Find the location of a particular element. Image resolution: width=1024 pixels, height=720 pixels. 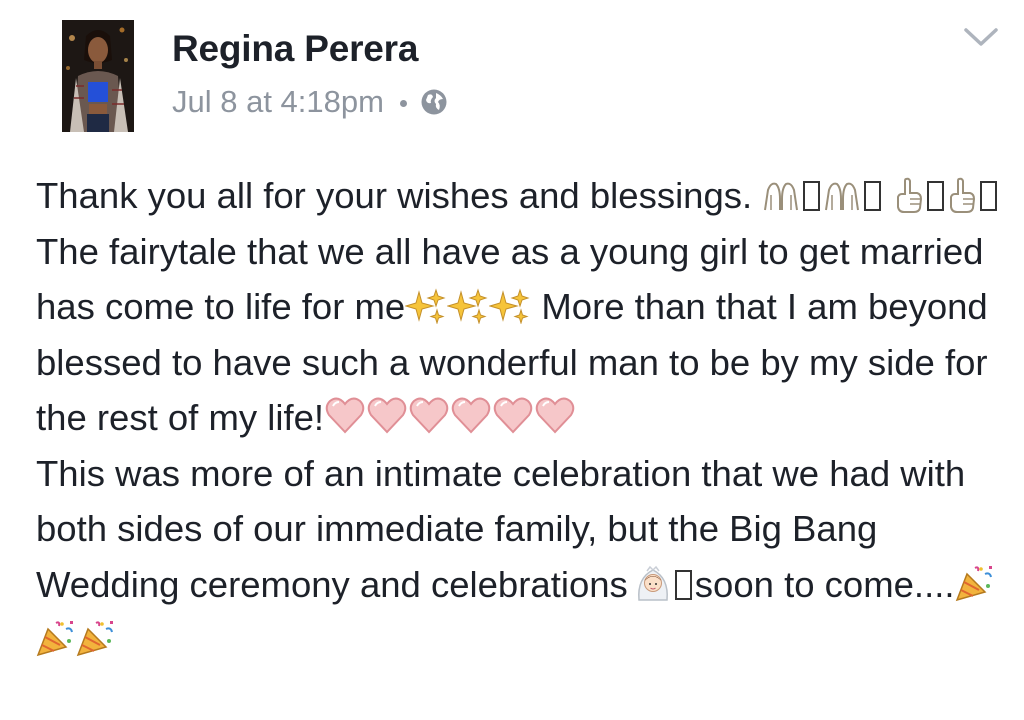

author-name: Regina Perera is located at coordinates (295, 49).